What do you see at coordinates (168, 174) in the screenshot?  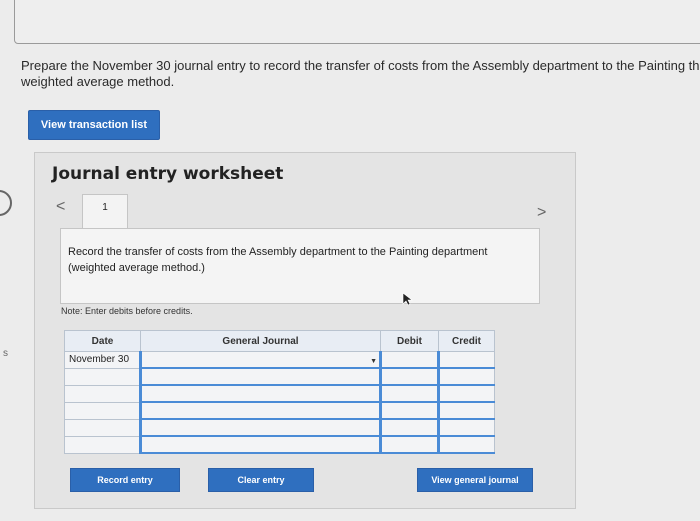 I see `worksheet-title: Journal entry worksheet` at bounding box center [168, 174].